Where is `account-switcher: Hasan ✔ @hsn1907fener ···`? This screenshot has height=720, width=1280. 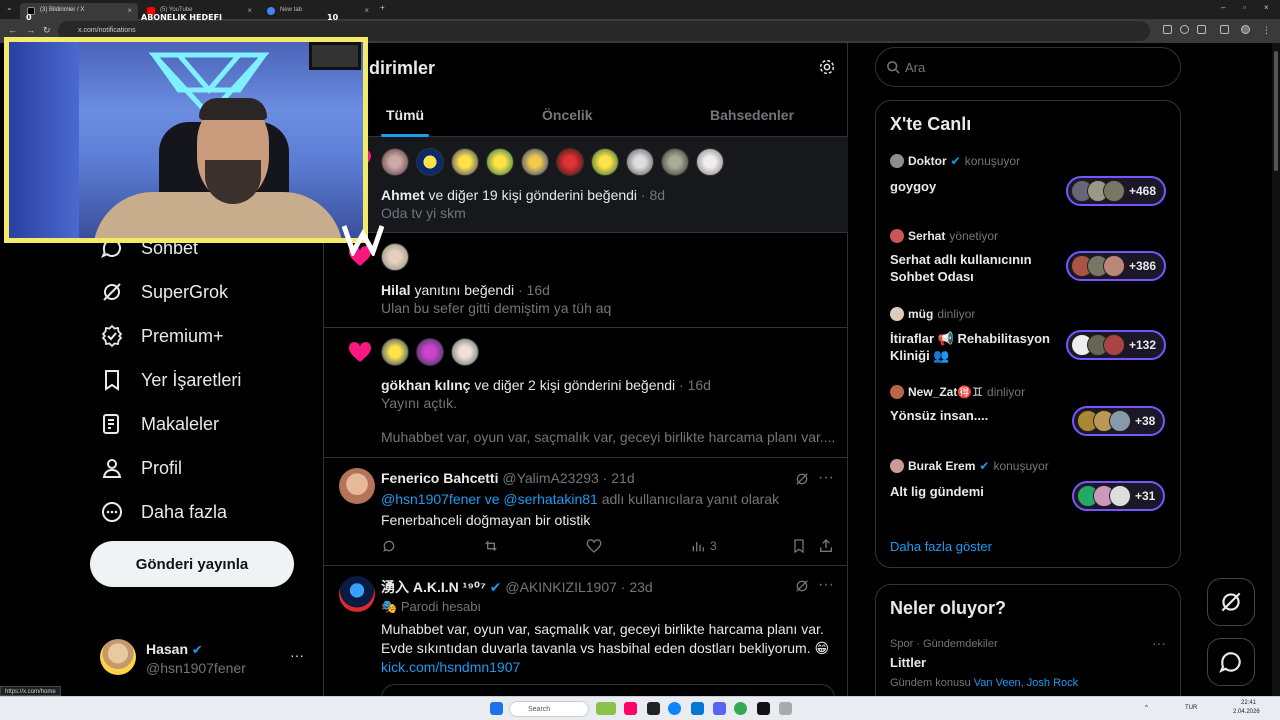
account-switcher: Hasan ✔ @hsn1907fener ··· is located at coordinates (205, 659).